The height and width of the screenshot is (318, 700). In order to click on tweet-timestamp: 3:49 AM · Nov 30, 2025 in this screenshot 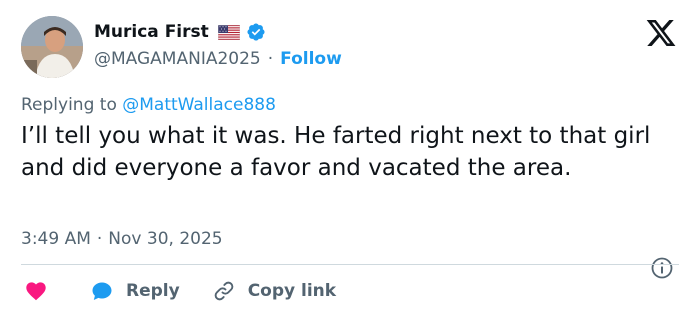, I will do `click(122, 239)`.